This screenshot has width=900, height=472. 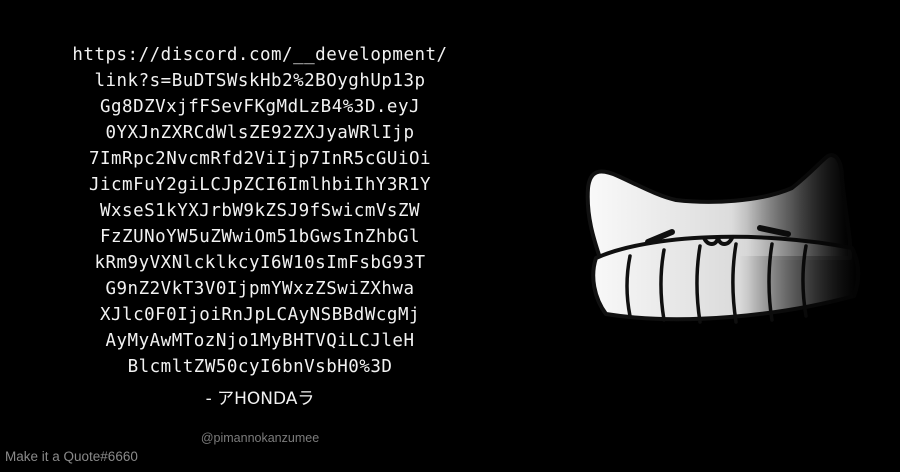 What do you see at coordinates (260, 107) in the screenshot?
I see `quote-line: Gg8DZVxjfFSevFKgMdLzB4%3D.eyJ` at bounding box center [260, 107].